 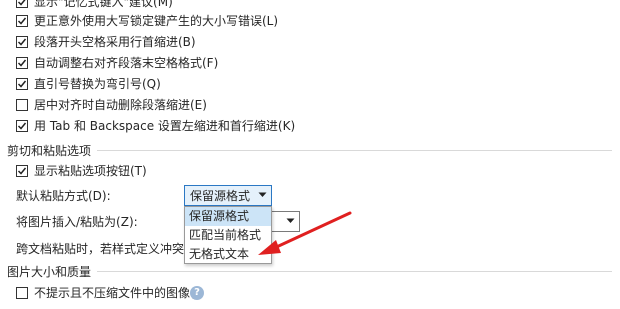 What do you see at coordinates (269, 247) in the screenshot?
I see `annotation-arrow-head` at bounding box center [269, 247].